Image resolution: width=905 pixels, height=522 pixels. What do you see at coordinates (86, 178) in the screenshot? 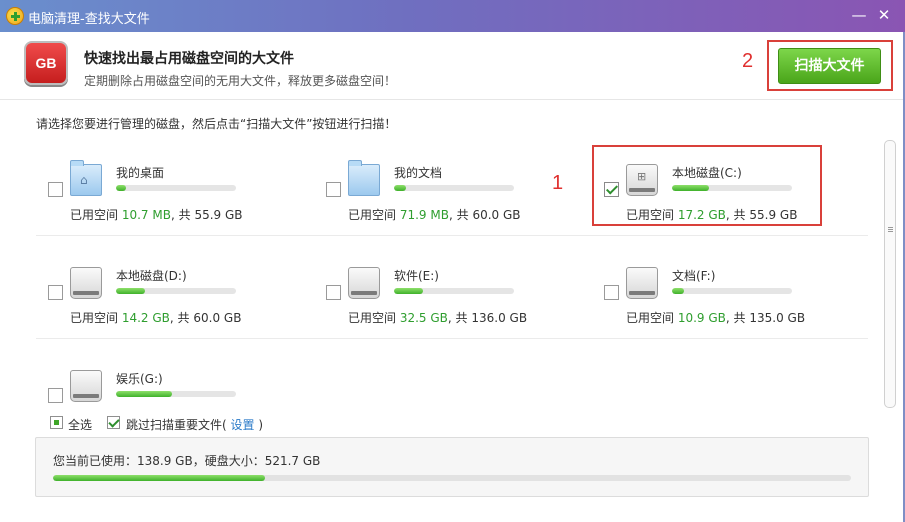
I see `desktop-folder-icon: ⌂` at bounding box center [86, 178].